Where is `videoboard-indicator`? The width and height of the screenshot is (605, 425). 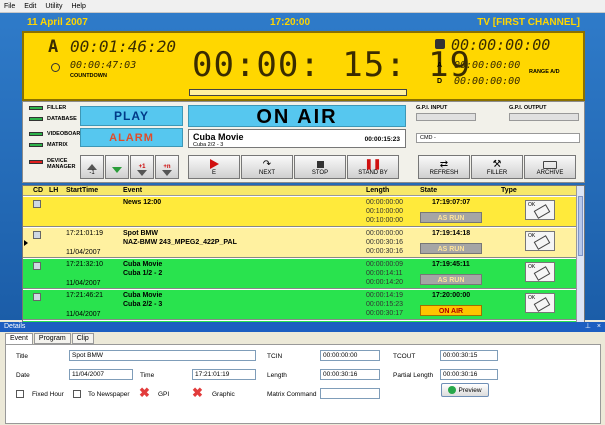 videoboard-indicator is located at coordinates (36, 134).